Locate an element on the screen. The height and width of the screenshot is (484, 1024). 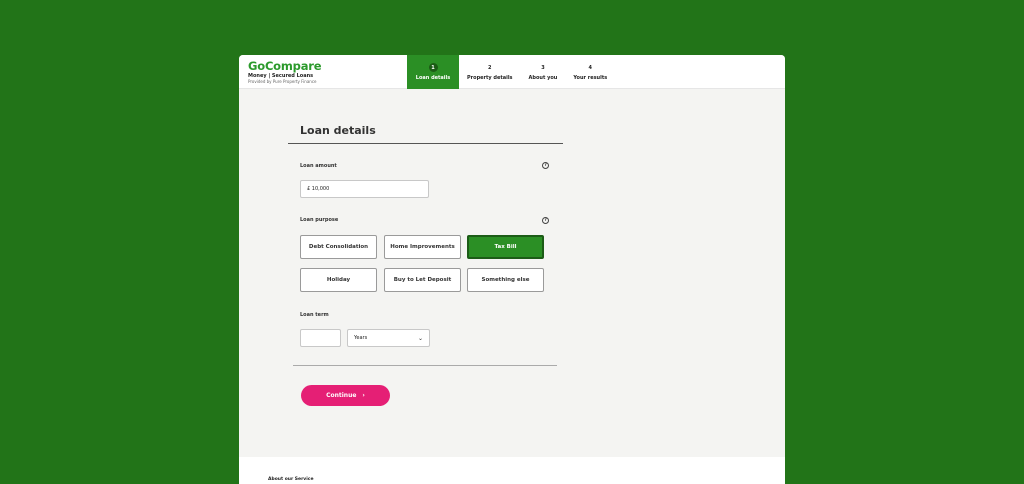
step-loan-details: 1 Loan details is located at coordinates (433, 72).